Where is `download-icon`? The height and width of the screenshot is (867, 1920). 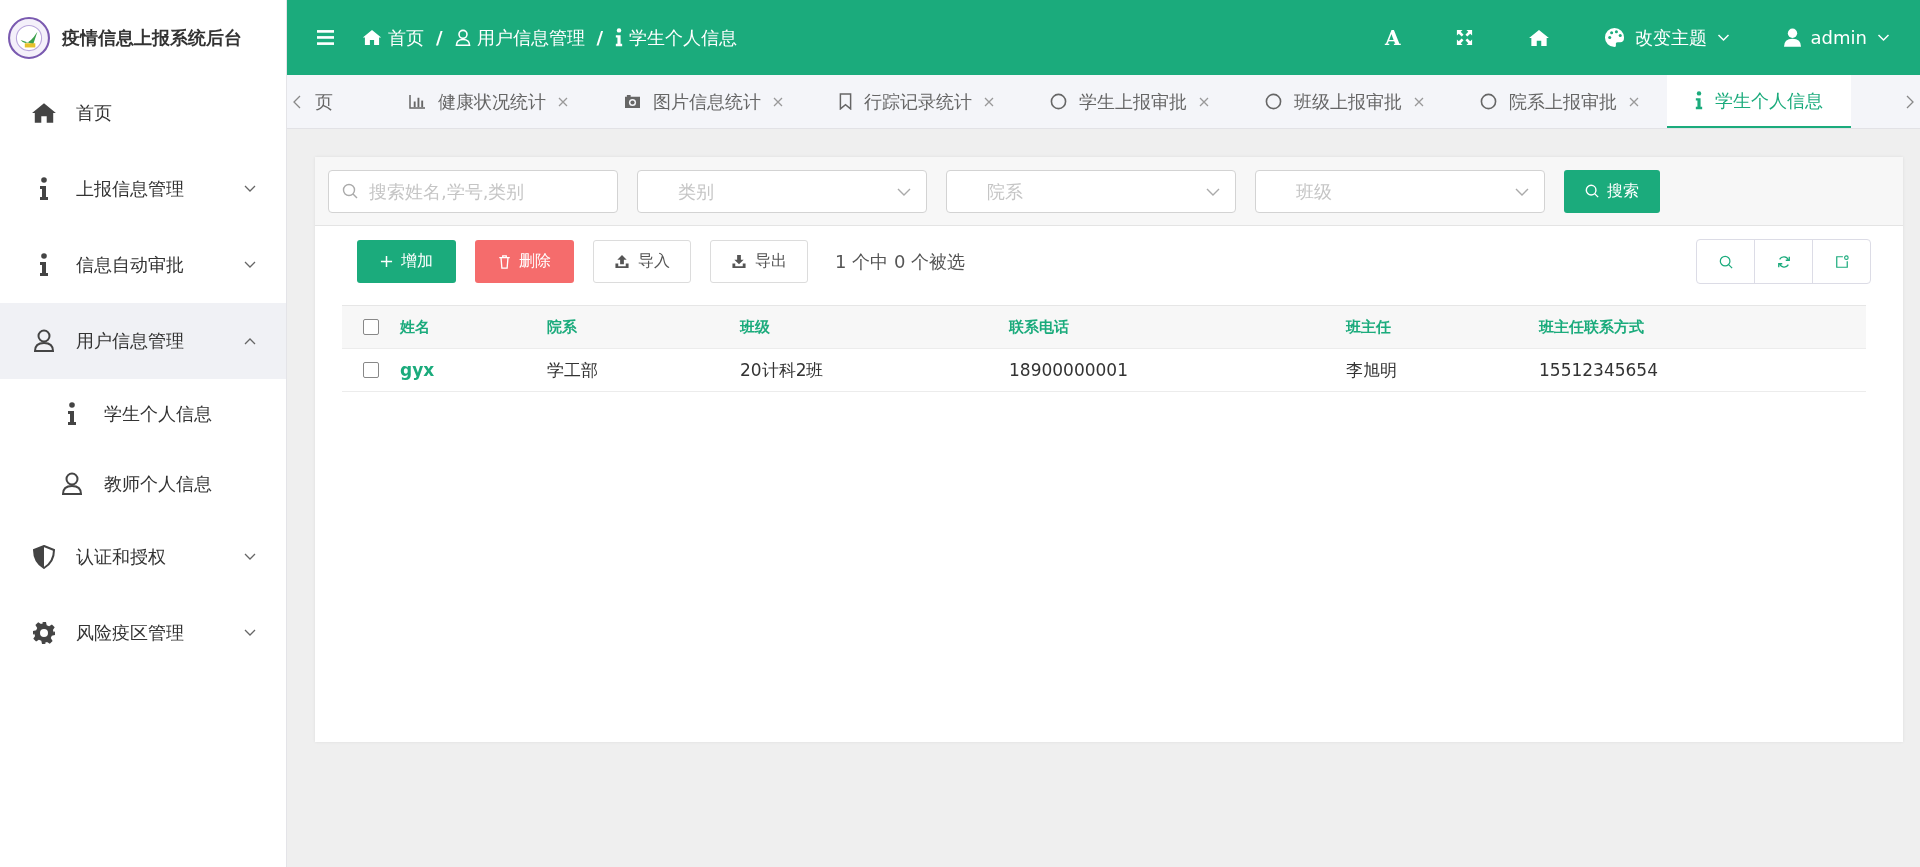 download-icon is located at coordinates (739, 261).